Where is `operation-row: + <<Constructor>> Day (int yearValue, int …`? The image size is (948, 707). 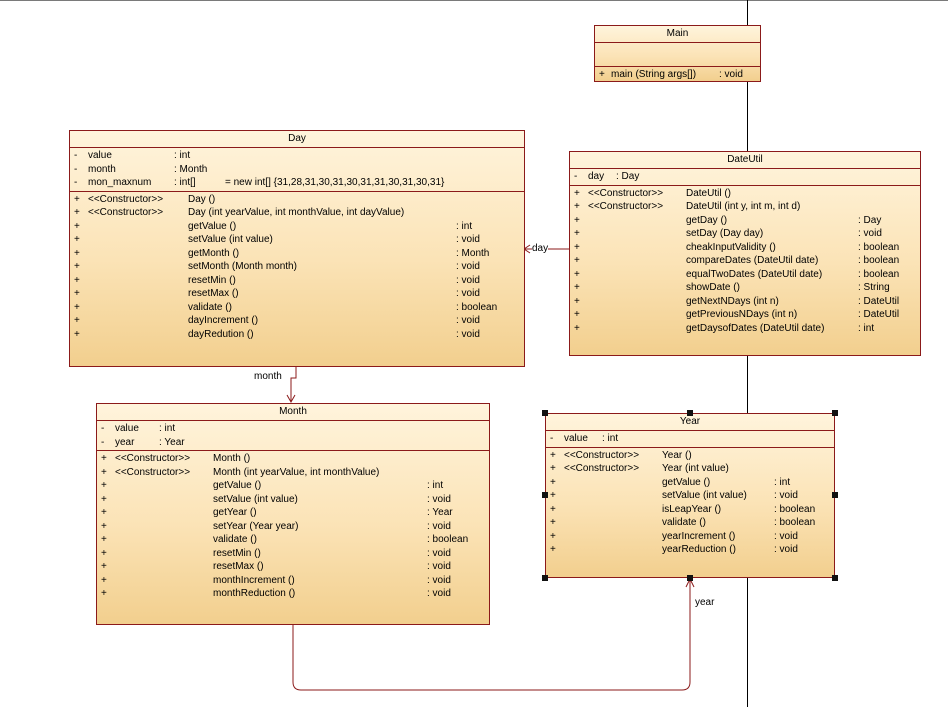 operation-row: + <<Constructor>> Day (int yearValue, int … is located at coordinates (297, 213).